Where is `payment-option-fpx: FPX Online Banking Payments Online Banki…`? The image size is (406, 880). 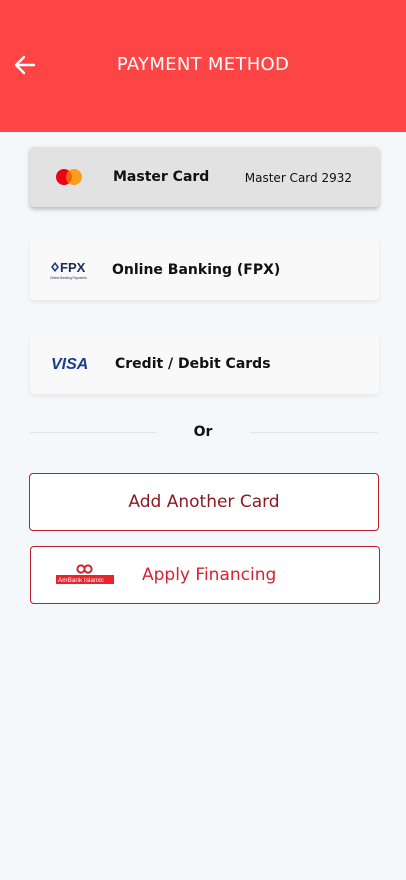
payment-option-fpx: FPX Online Banking Payments Online Banki… is located at coordinates (204, 270).